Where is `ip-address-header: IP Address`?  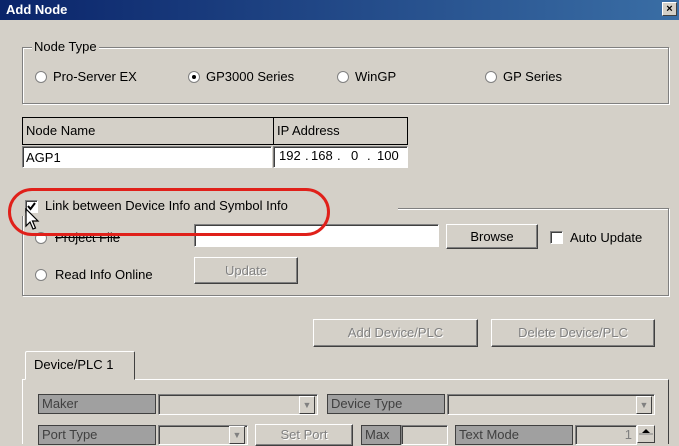
ip-address-header: IP Address is located at coordinates (340, 131).